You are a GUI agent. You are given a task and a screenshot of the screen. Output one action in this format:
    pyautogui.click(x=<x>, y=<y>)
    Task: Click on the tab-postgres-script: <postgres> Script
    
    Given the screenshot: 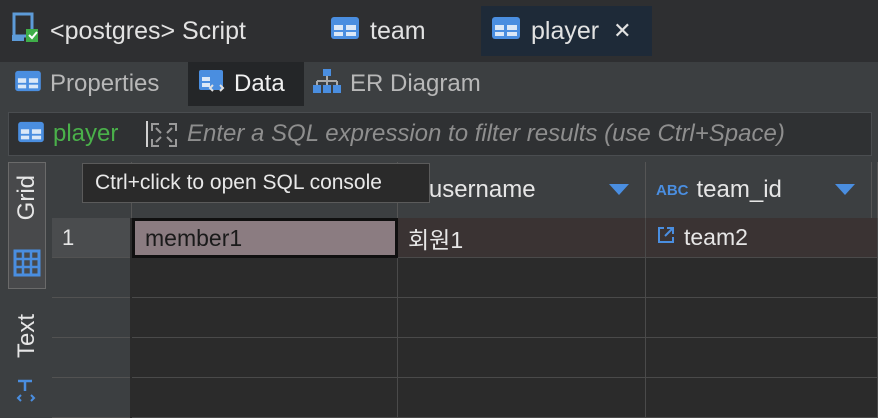 What is the action you would take?
    pyautogui.click(x=128, y=31)
    